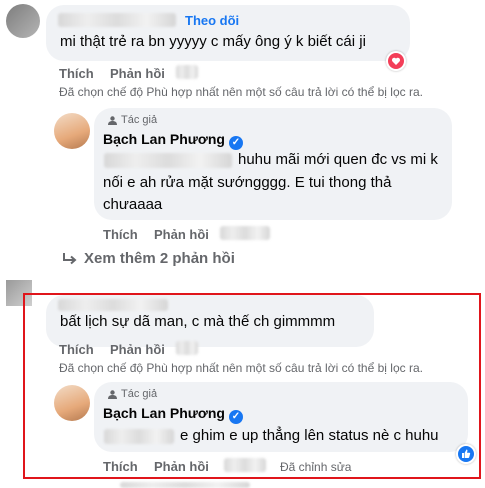 This screenshot has width=485, height=488. What do you see at coordinates (72, 131) in the screenshot?
I see `author-avatar` at bounding box center [72, 131].